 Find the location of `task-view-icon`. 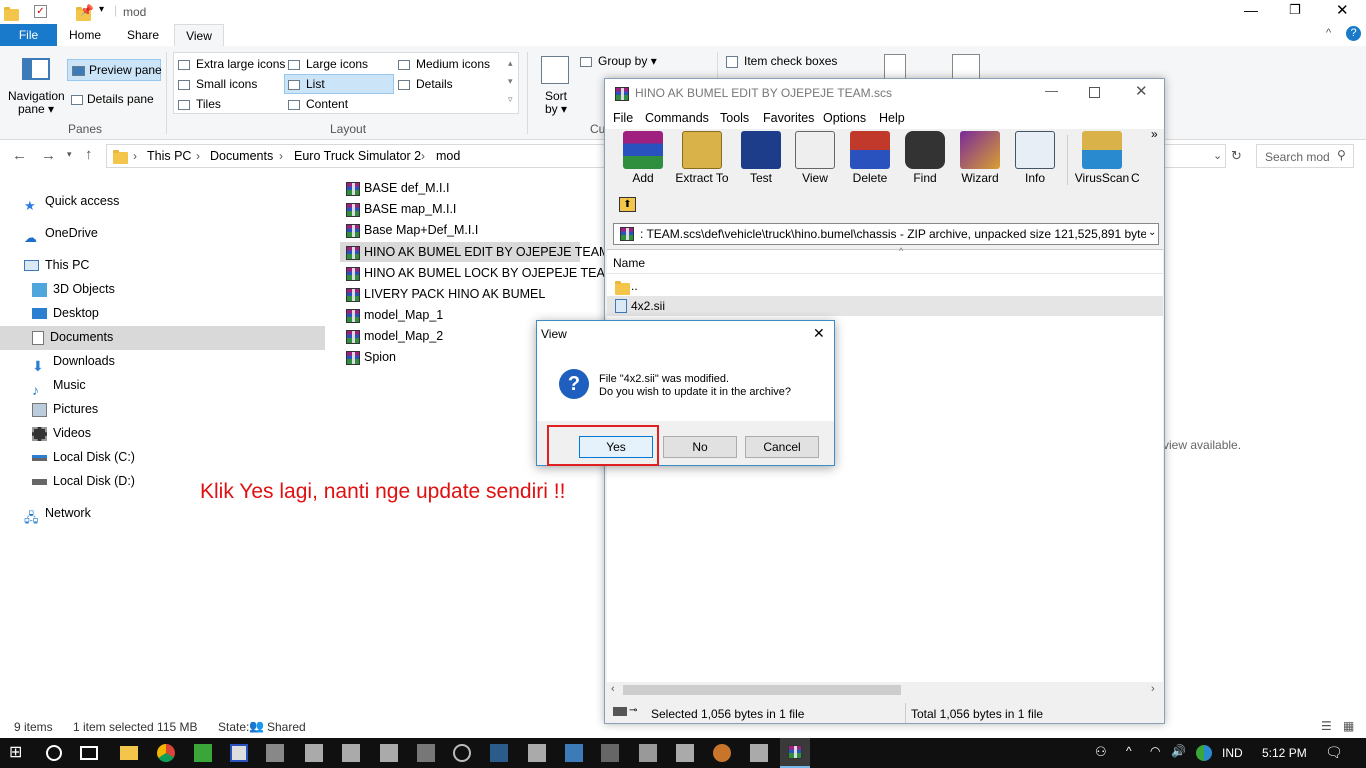

task-view-icon is located at coordinates (89, 753).